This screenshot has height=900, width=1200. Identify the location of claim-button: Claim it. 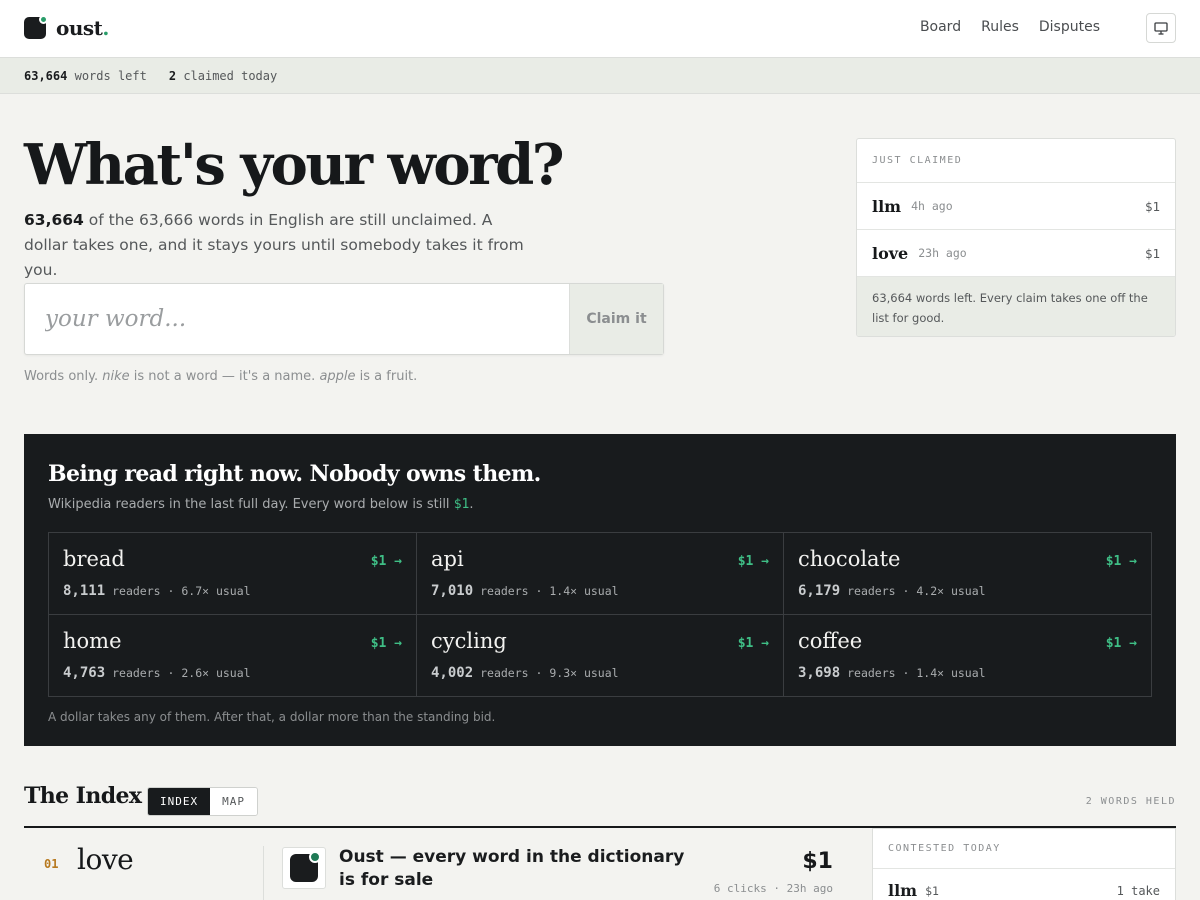
(616, 319).